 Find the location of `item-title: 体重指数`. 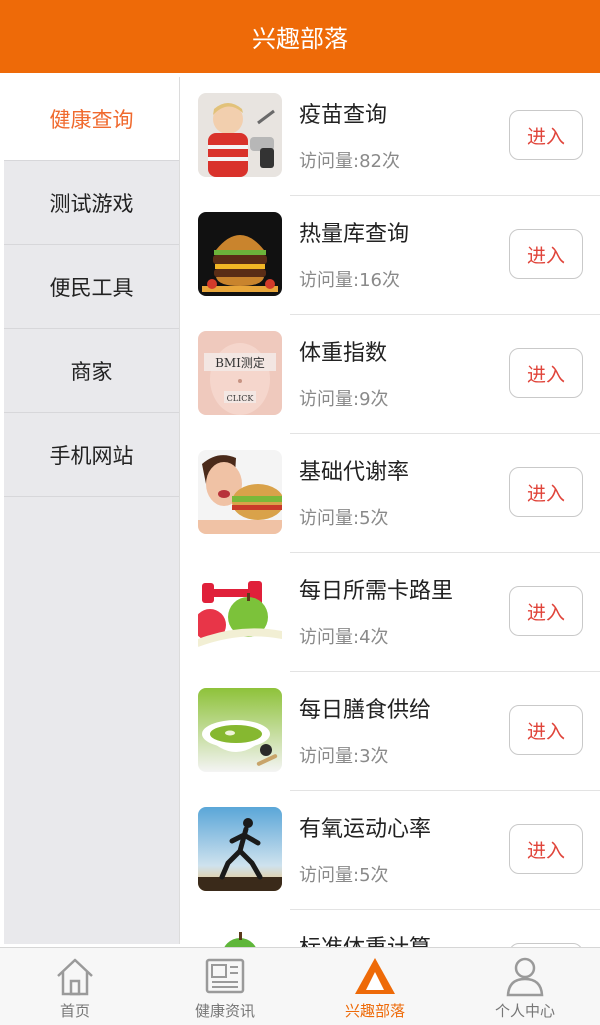

item-title: 体重指数 is located at coordinates (343, 353).